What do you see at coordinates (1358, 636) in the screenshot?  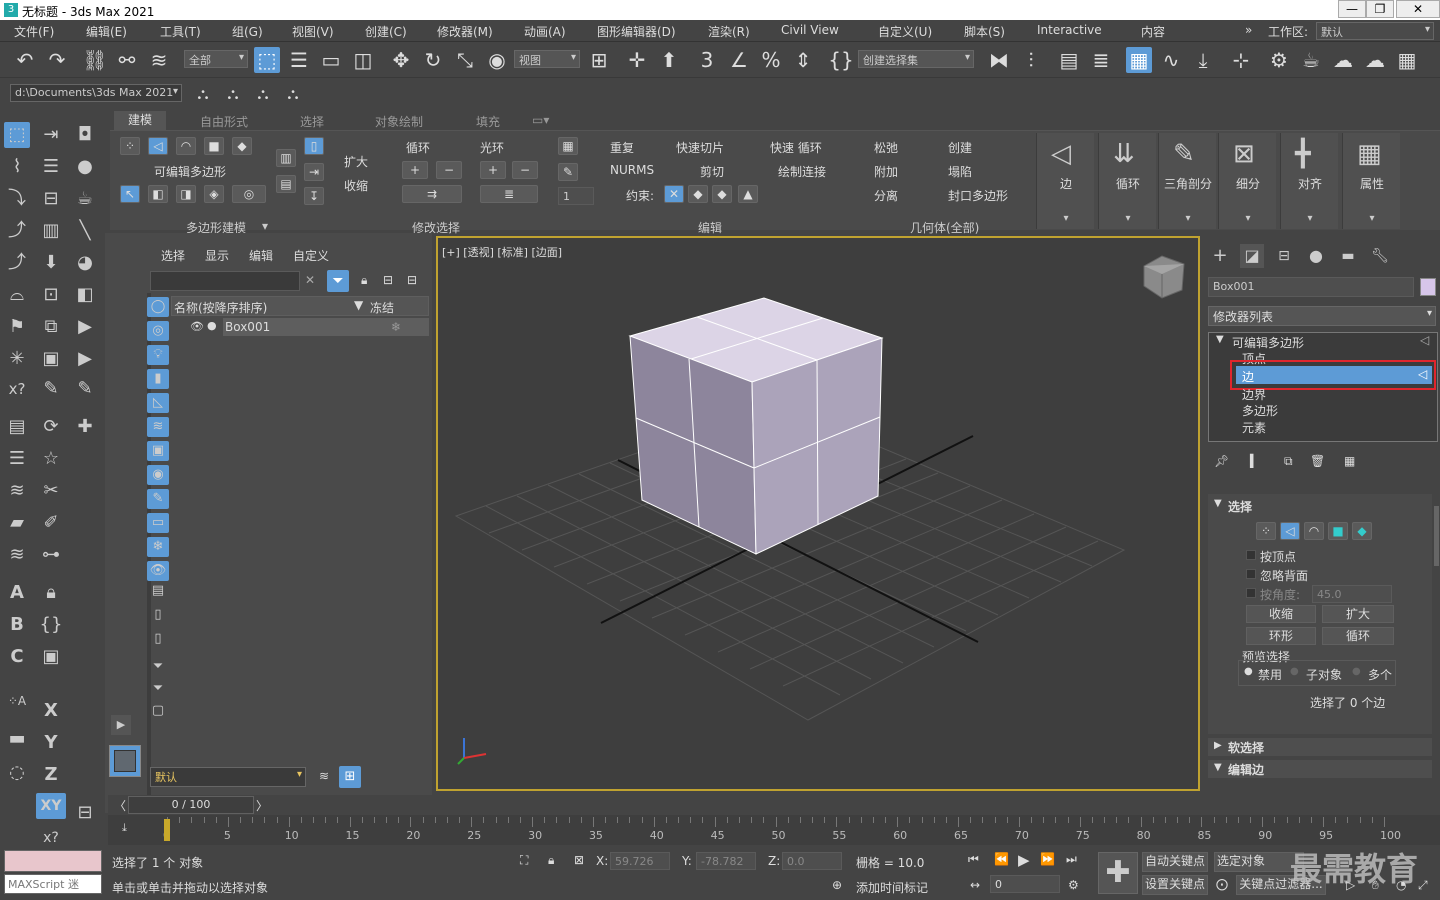 I see `loop-button: 循环` at bounding box center [1358, 636].